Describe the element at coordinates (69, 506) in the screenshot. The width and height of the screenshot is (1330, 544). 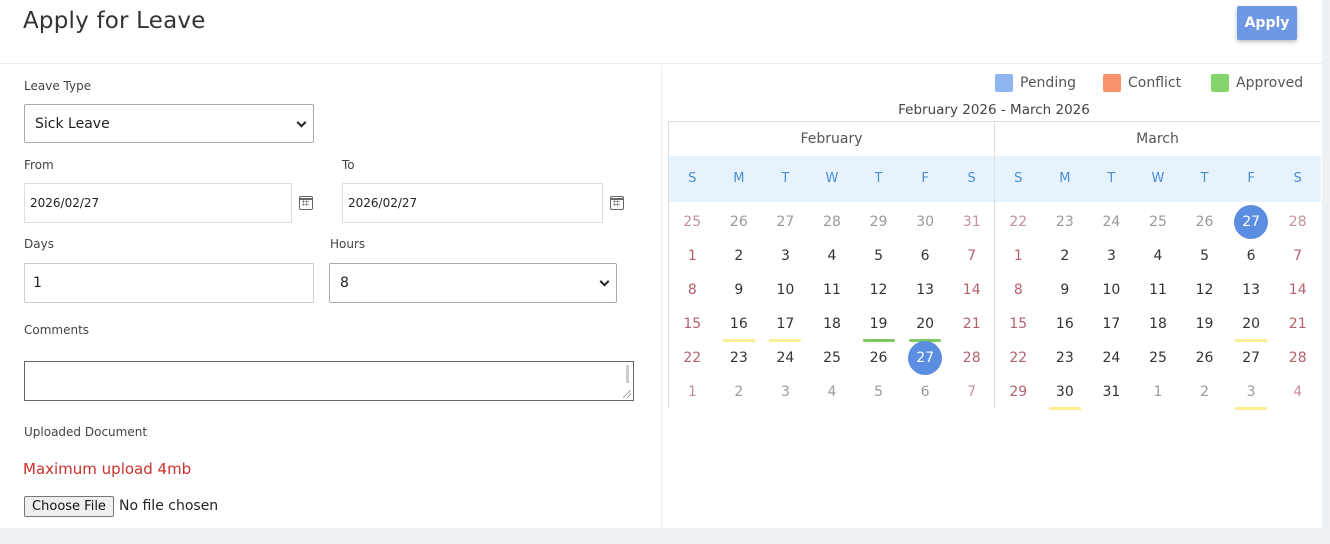
I see `choose-file-button: Choose File` at that location.